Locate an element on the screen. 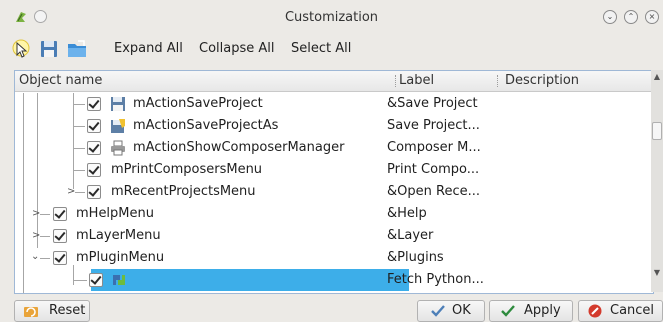 The width and height of the screenshot is (663, 322). python-plugin-icon is located at coordinates (119, 280).